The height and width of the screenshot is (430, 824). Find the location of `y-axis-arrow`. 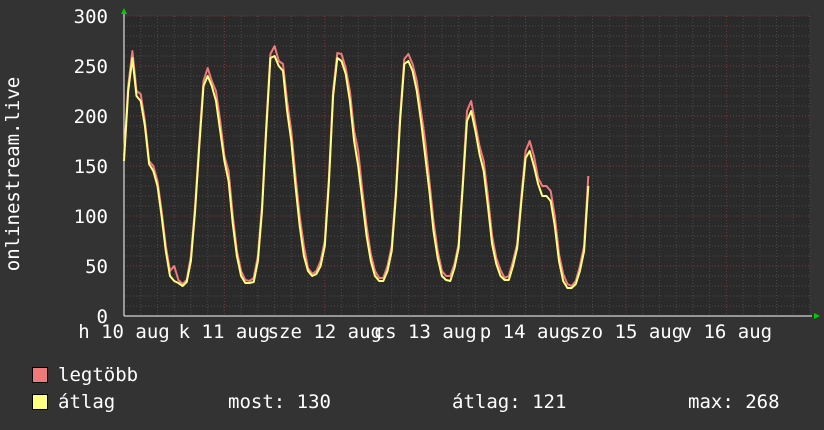

y-axis-arrow is located at coordinates (124, 11).